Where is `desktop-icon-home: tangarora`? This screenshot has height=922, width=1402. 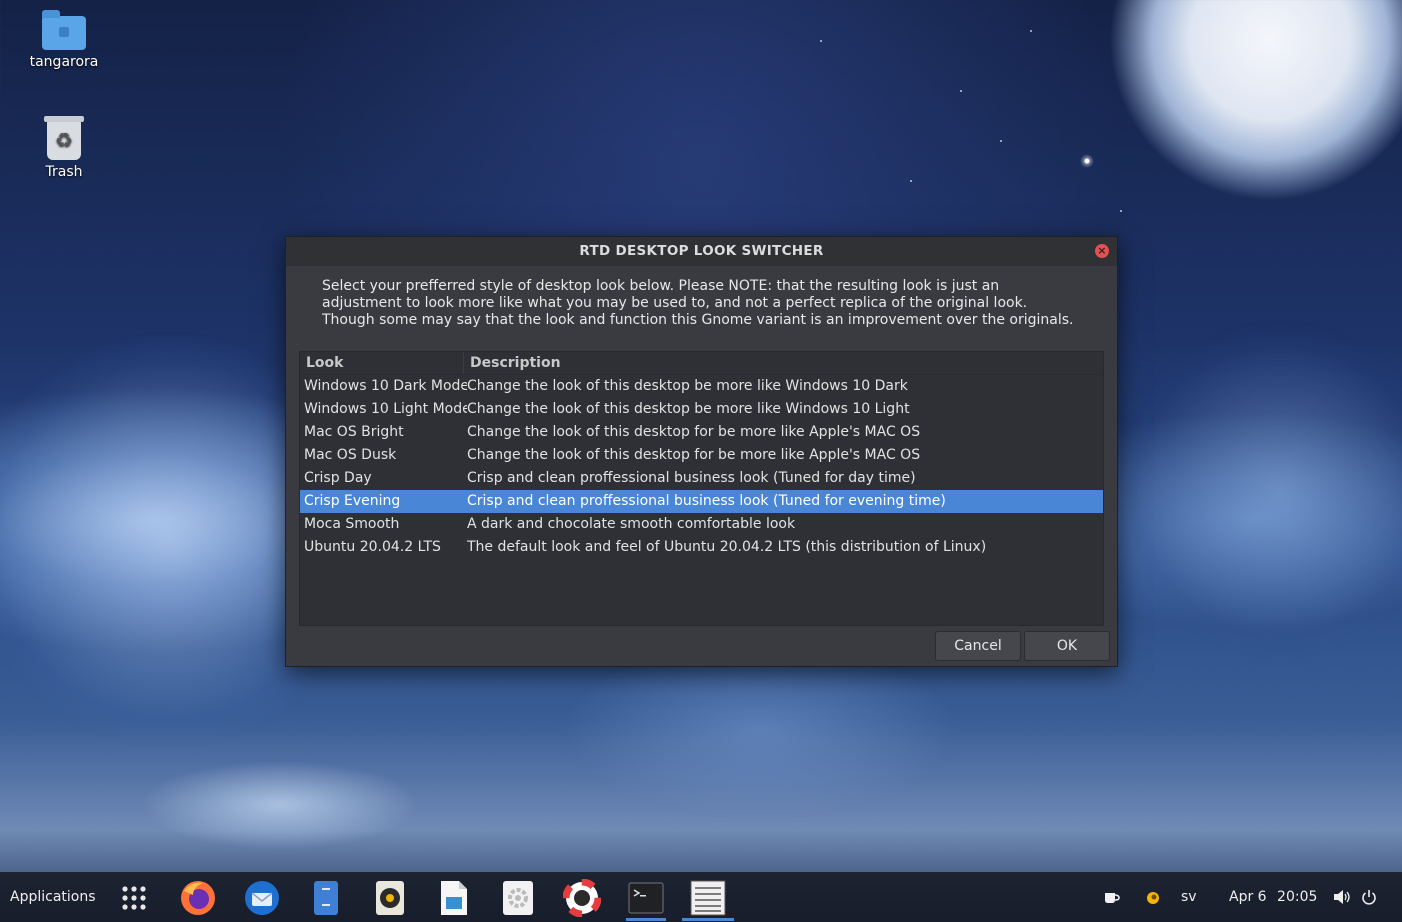
desktop-icon-home: tangarora is located at coordinates (64, 40).